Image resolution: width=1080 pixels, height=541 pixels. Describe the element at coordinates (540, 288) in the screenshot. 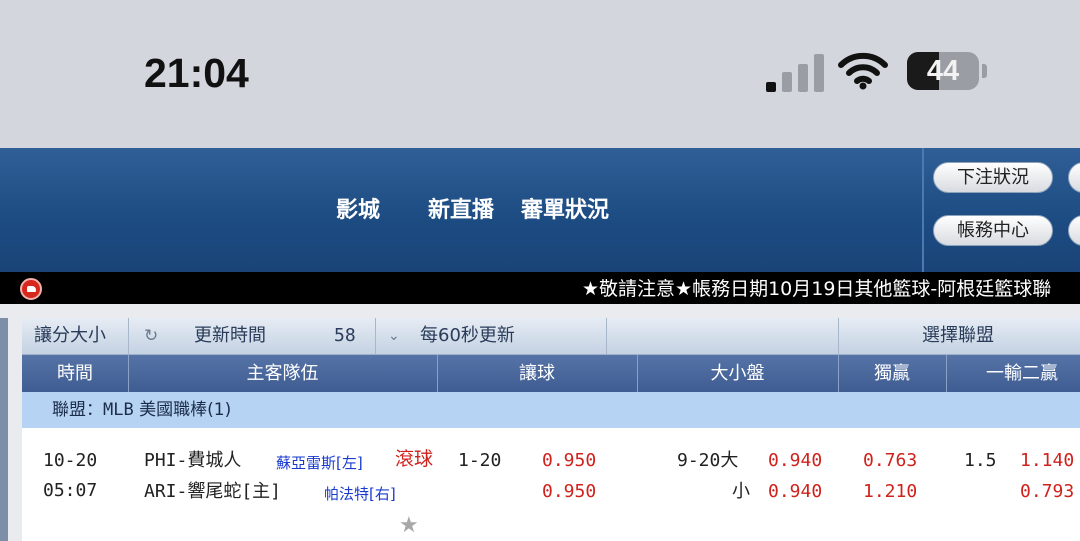

I see `announcement-ticker: ★敬請注意★帳務日期10月19日其他籃球-阿根廷籃球聯` at that location.